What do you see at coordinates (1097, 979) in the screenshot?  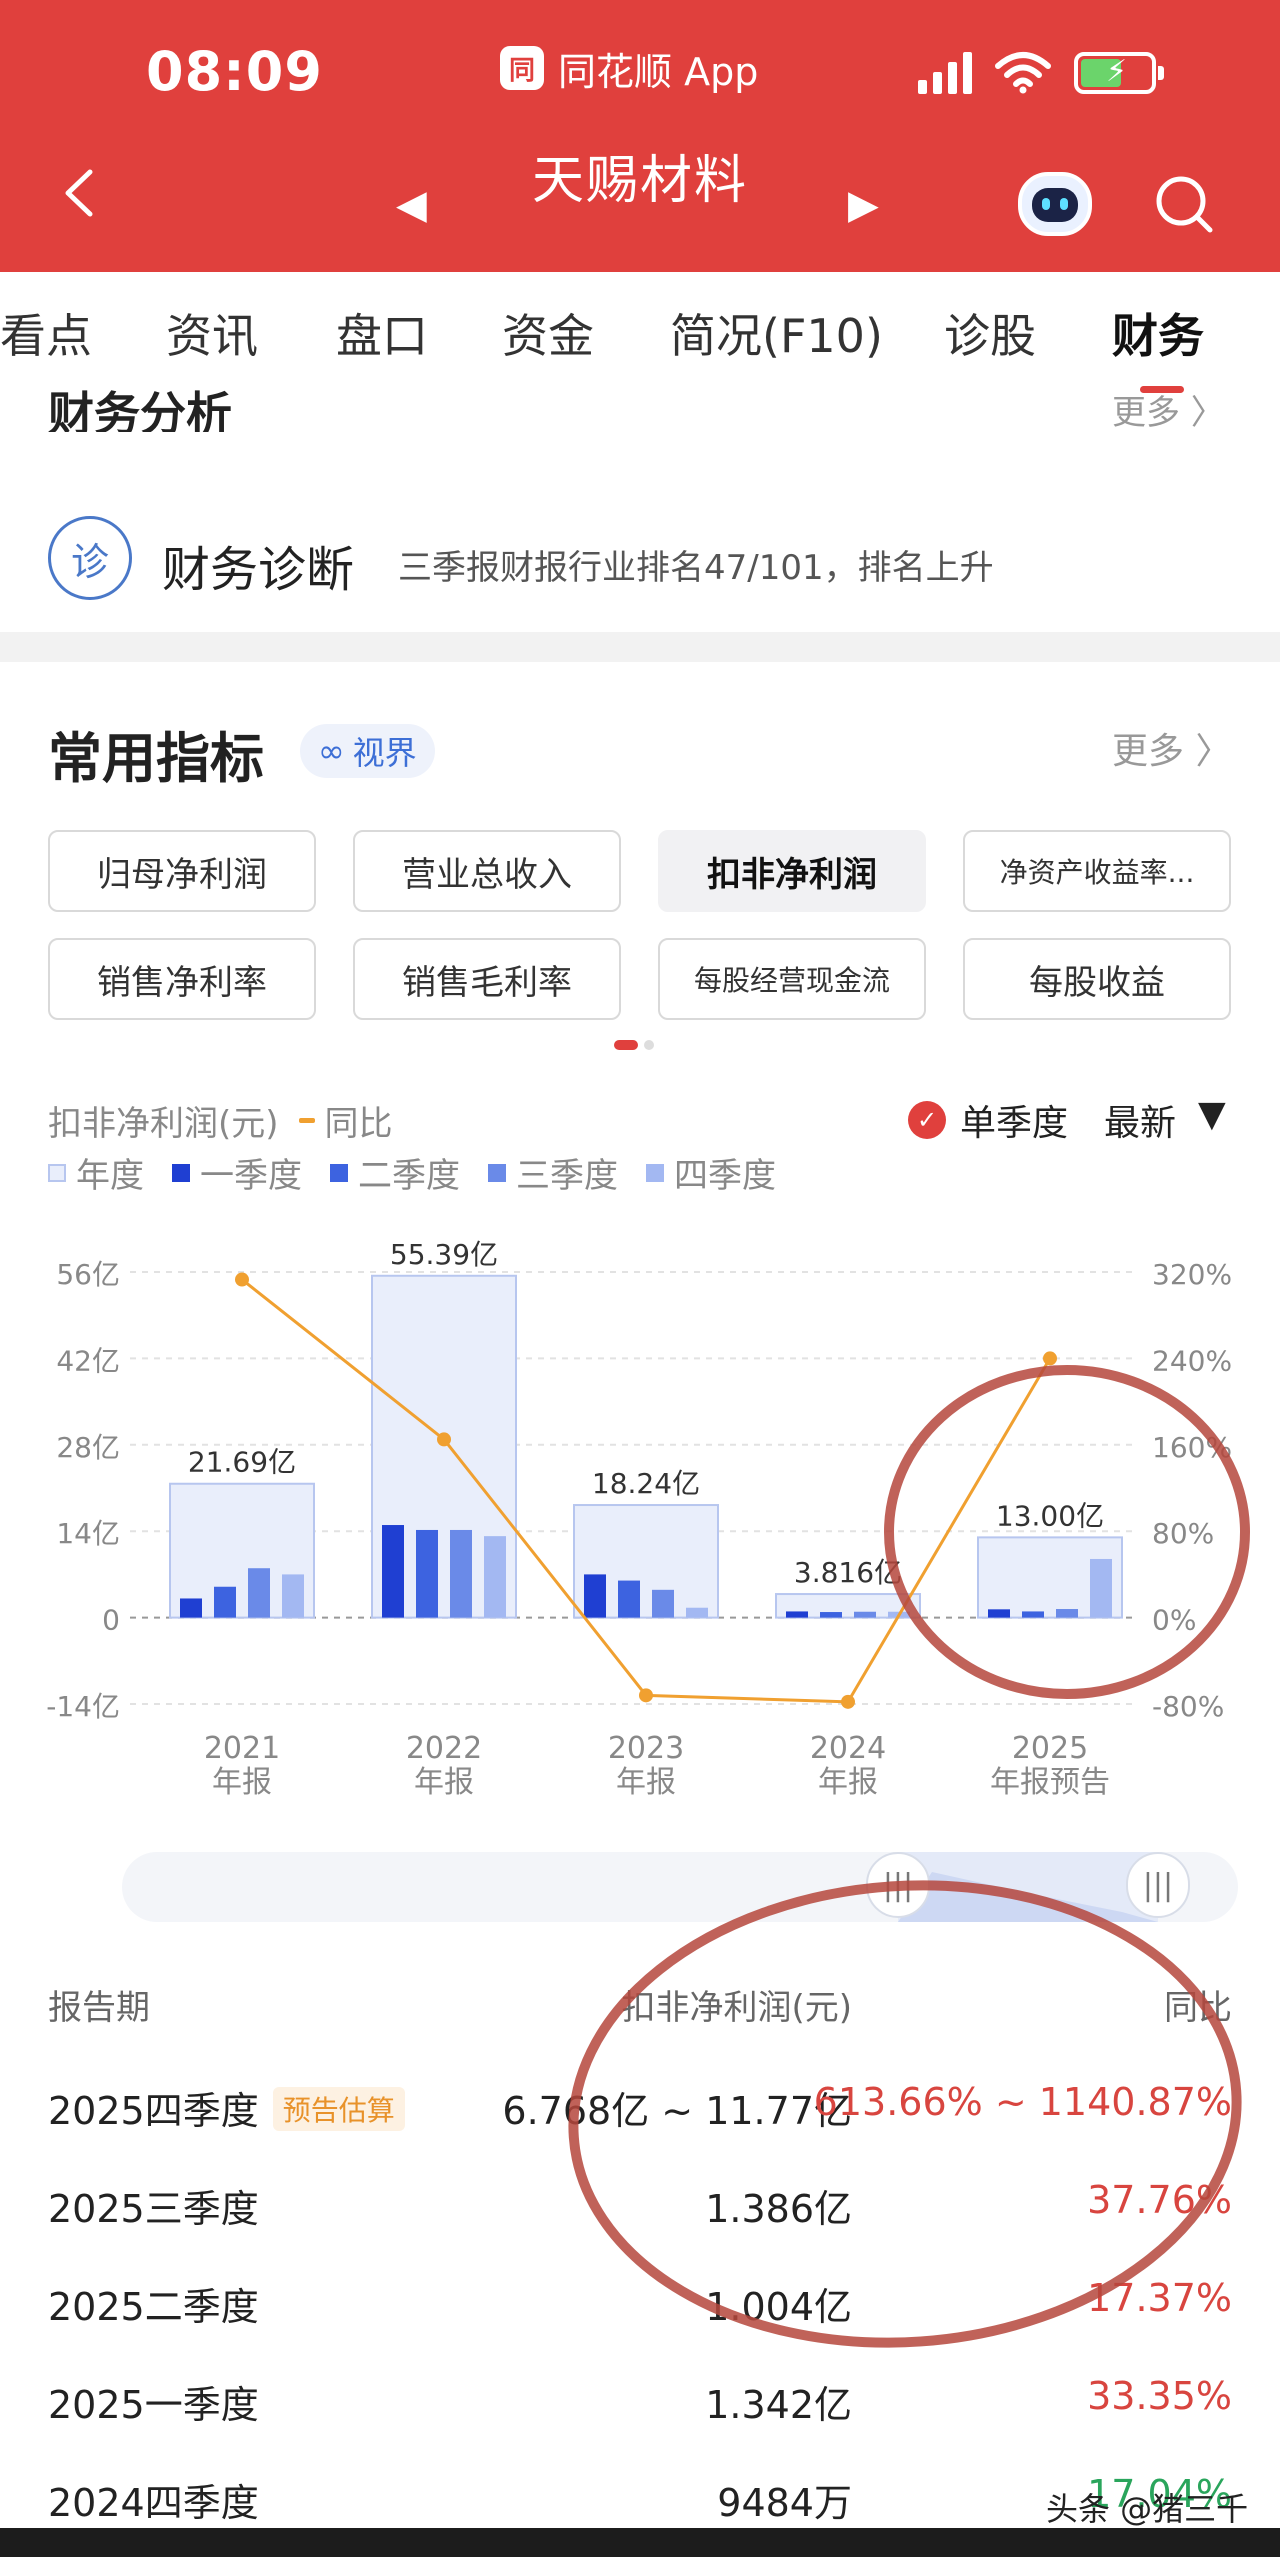 I see `indicator-eps: 每股收益` at bounding box center [1097, 979].